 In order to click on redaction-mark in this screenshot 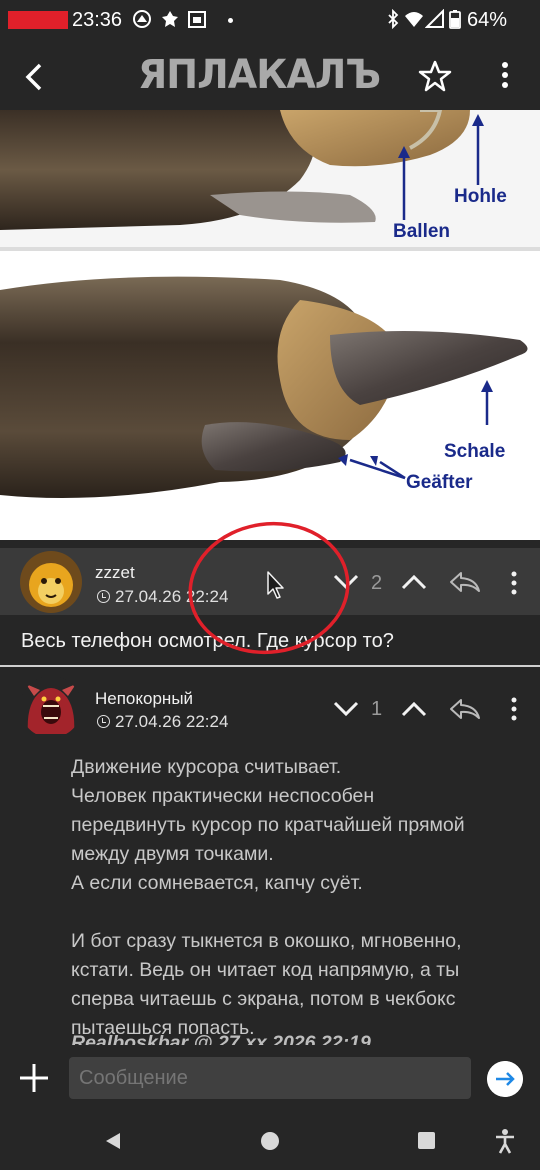, I will do `click(38, 20)`.